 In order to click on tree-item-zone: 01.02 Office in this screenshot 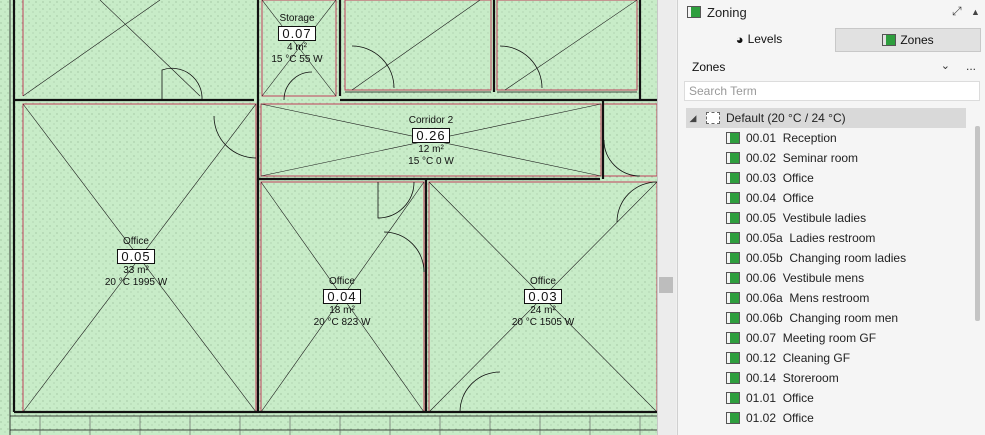, I will do `click(846, 418)`.